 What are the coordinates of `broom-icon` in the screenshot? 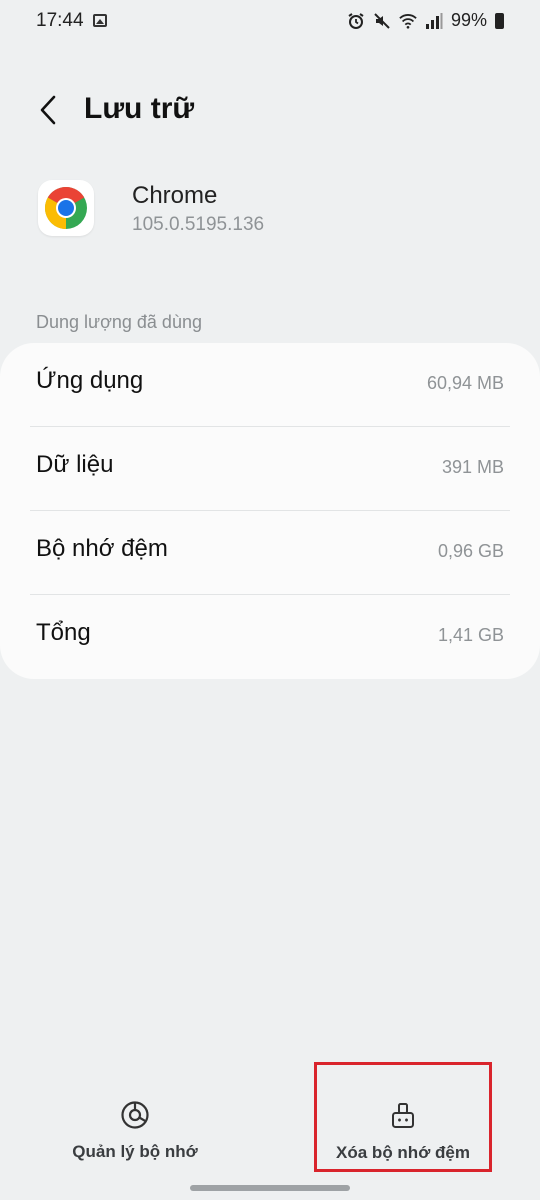 It's located at (403, 1116).